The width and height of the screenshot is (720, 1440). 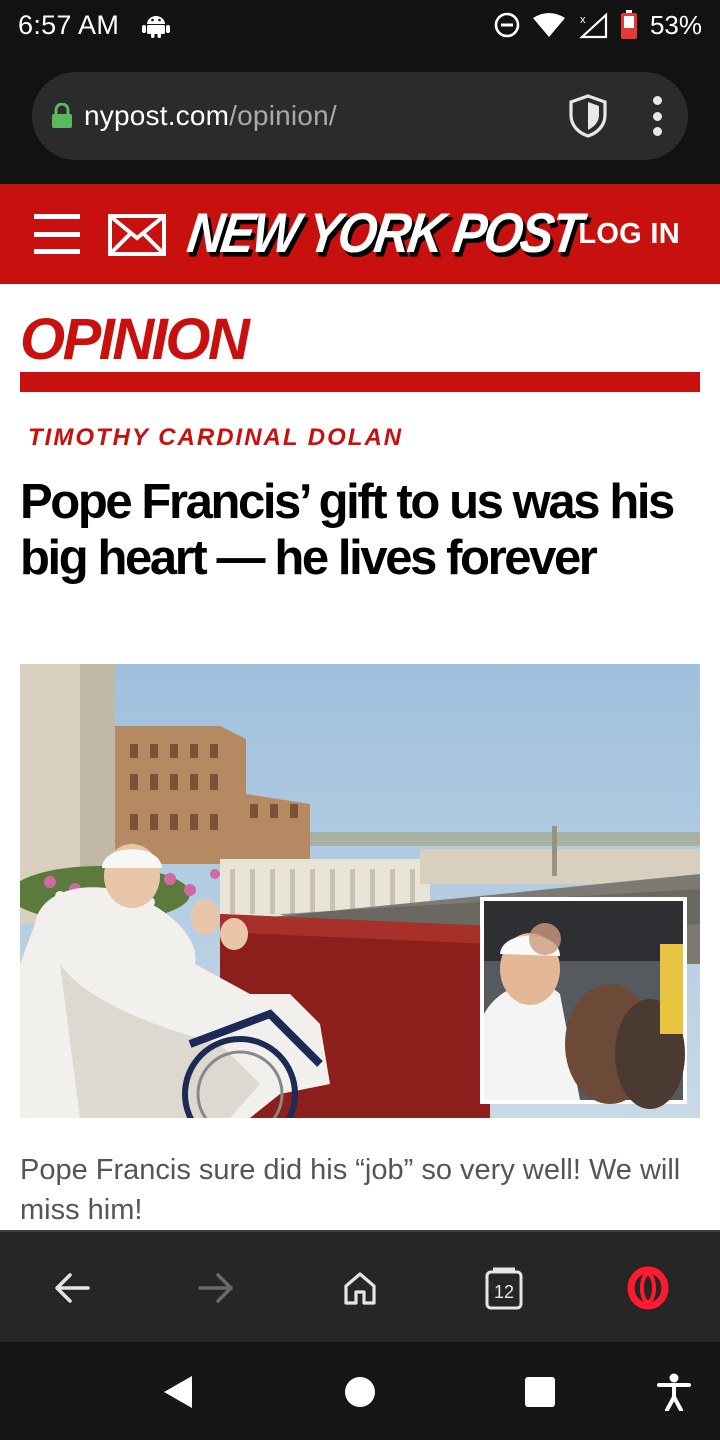 What do you see at coordinates (540, 1392) in the screenshot?
I see `system-recents-icon` at bounding box center [540, 1392].